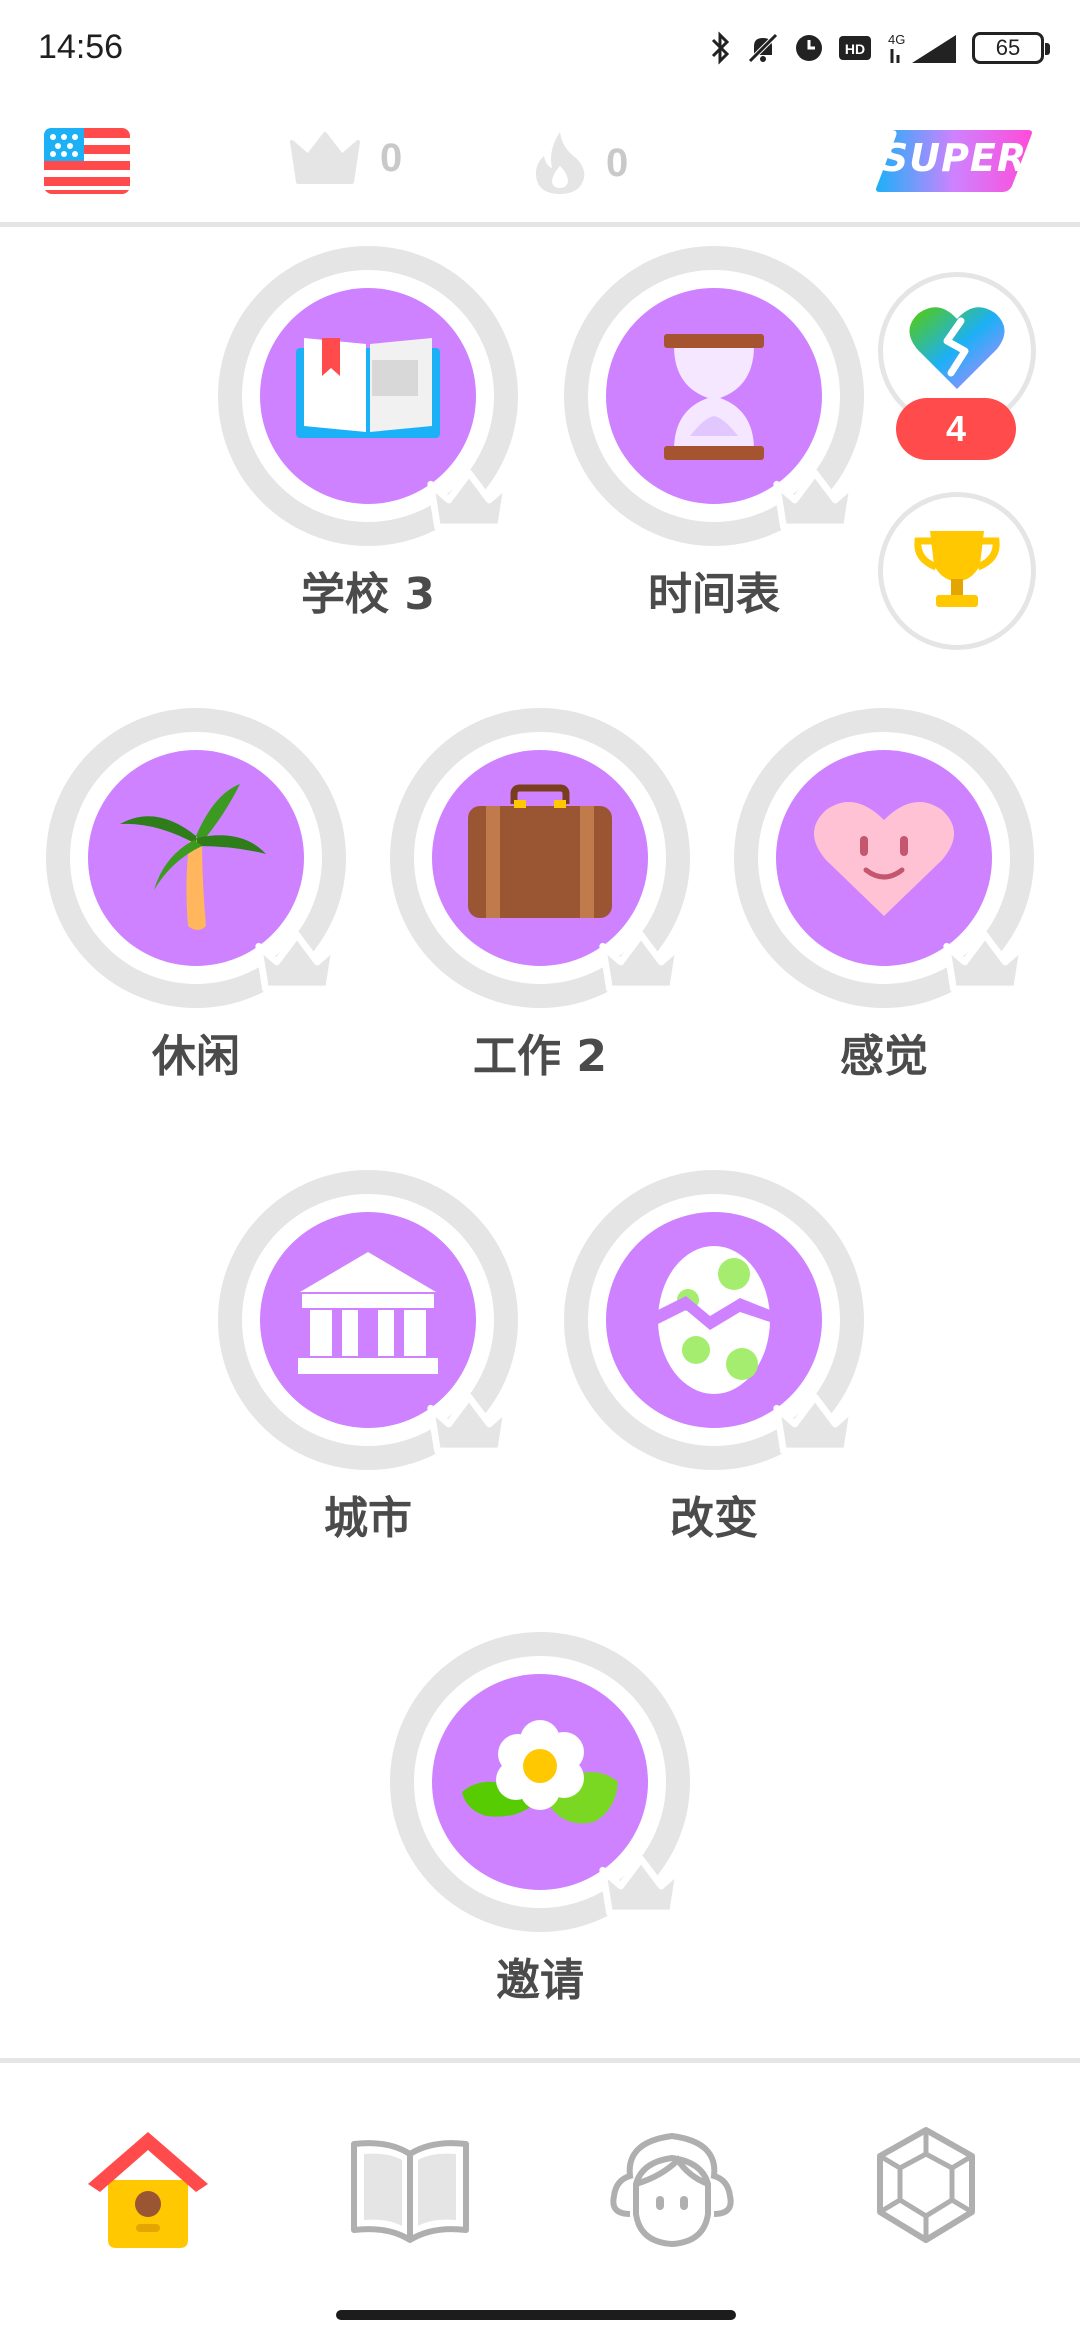 The height and width of the screenshot is (2340, 1080). What do you see at coordinates (410, 2191) in the screenshot?
I see `open-book-icon` at bounding box center [410, 2191].